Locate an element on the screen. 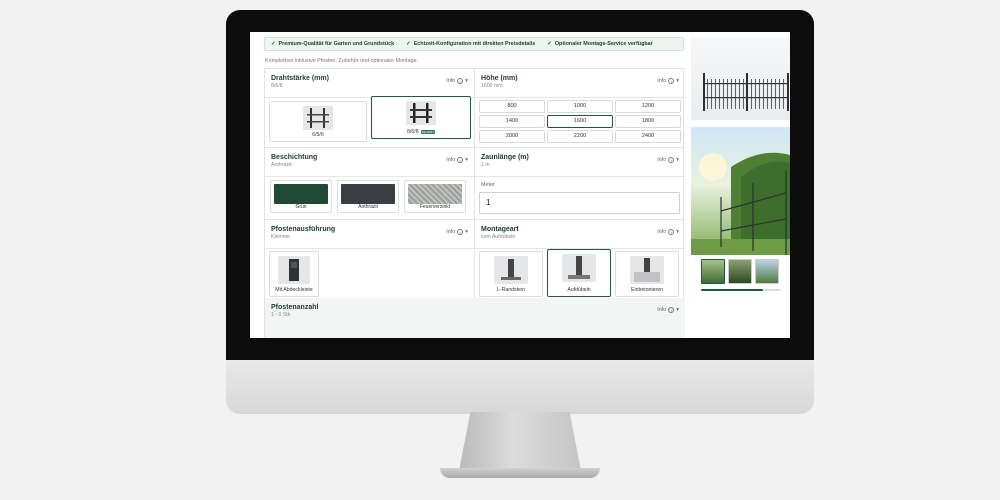  hoehe-option-1800: 1800 is located at coordinates (648, 121).